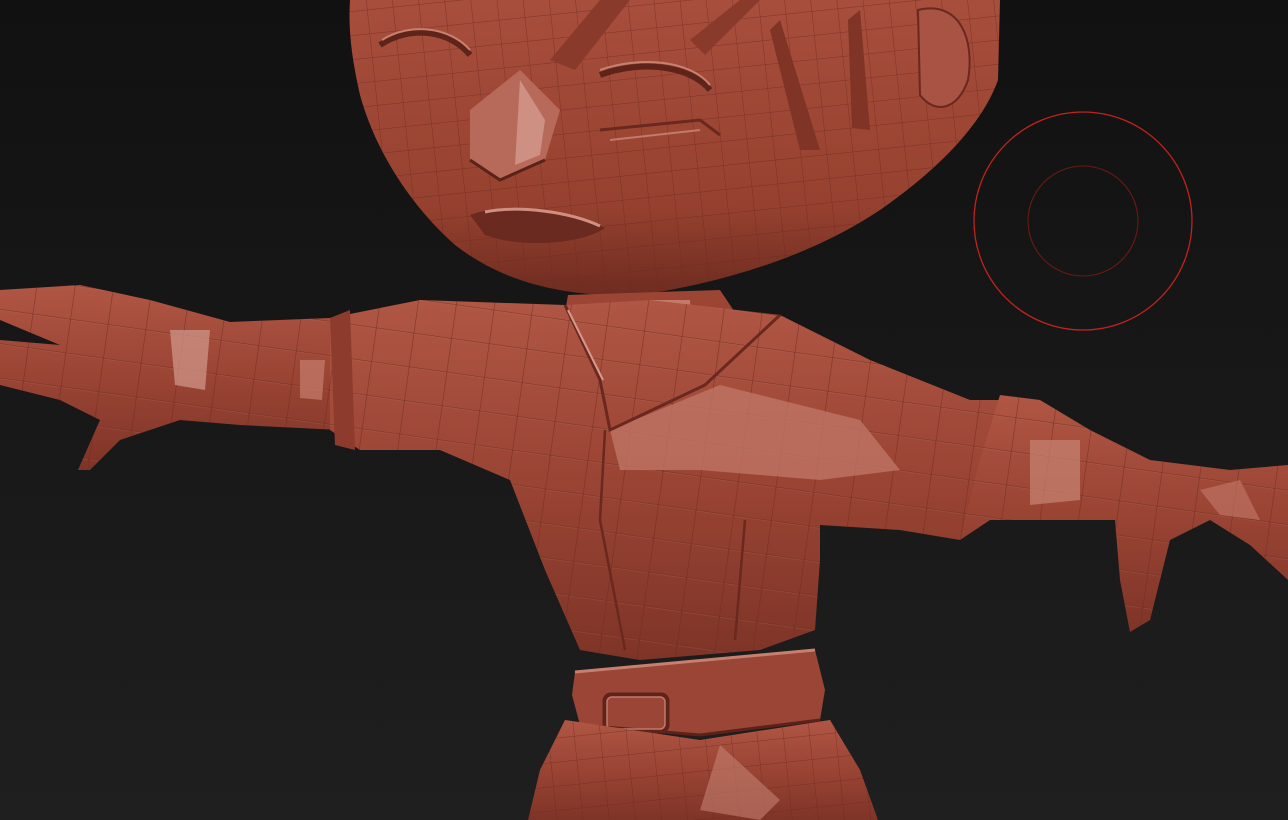 The height and width of the screenshot is (820, 1288). I want to click on belt-mesh, so click(698, 692).